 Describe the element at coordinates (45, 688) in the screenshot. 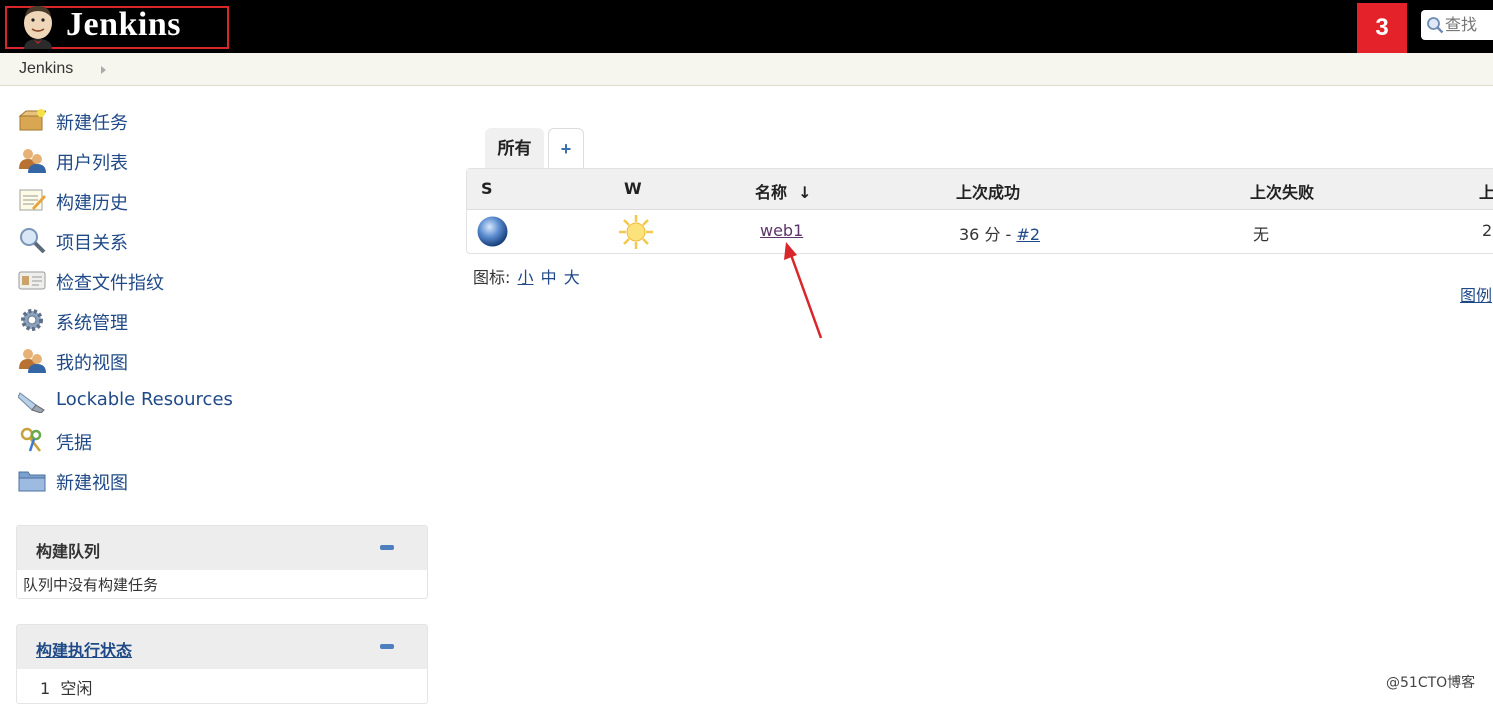

I see `executor-number: 1` at that location.